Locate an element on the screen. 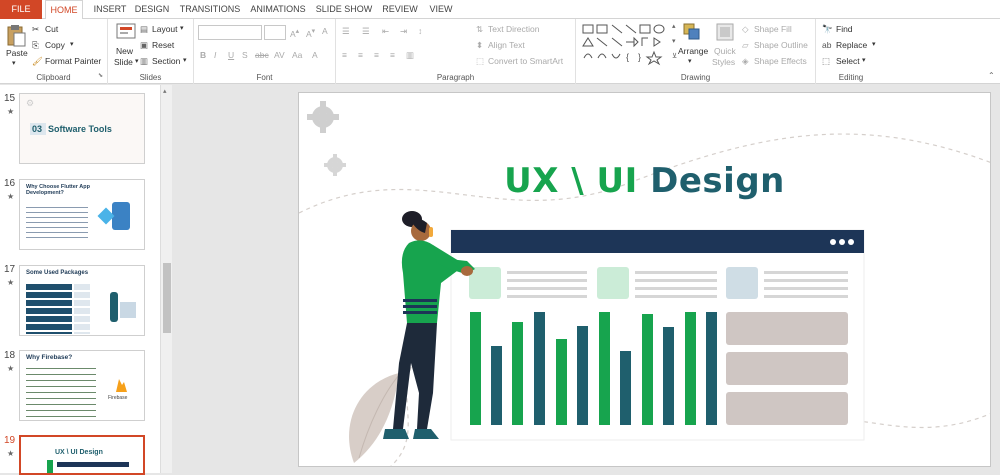 The width and height of the screenshot is (1000, 475). bullets-icon: ☰ is located at coordinates (346, 31).